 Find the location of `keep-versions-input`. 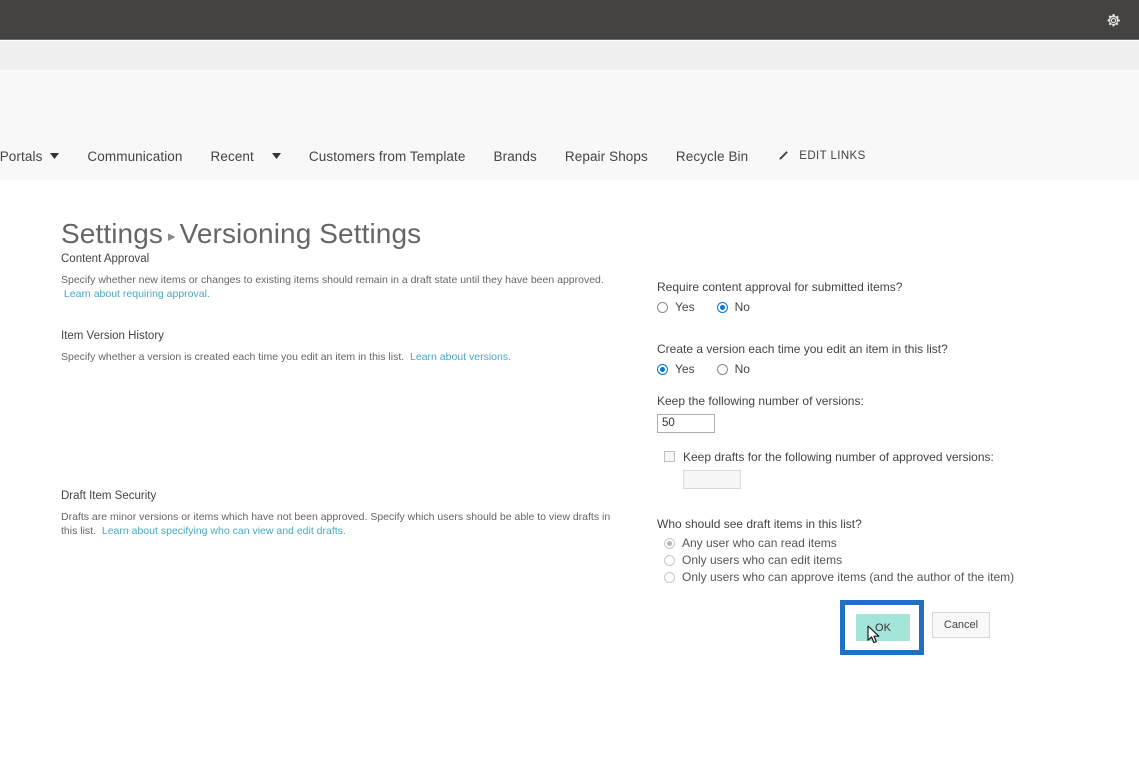

keep-versions-input is located at coordinates (686, 423).